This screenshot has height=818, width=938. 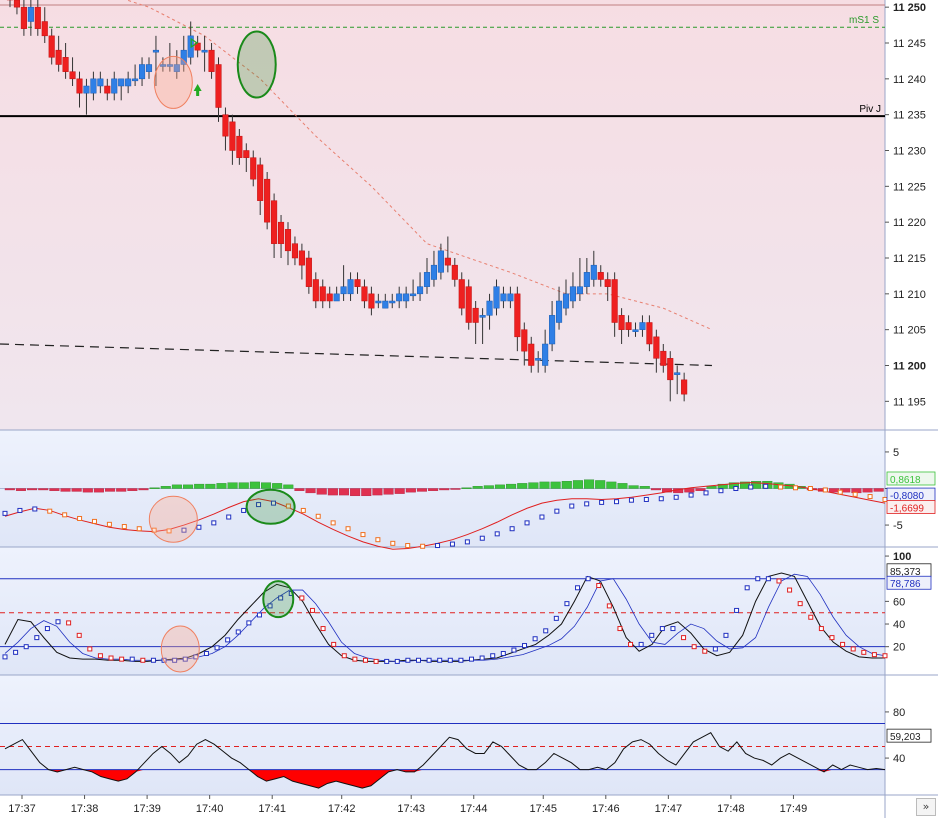 I want to click on stoch-value-badge-text: 78,786, so click(x=905, y=584).